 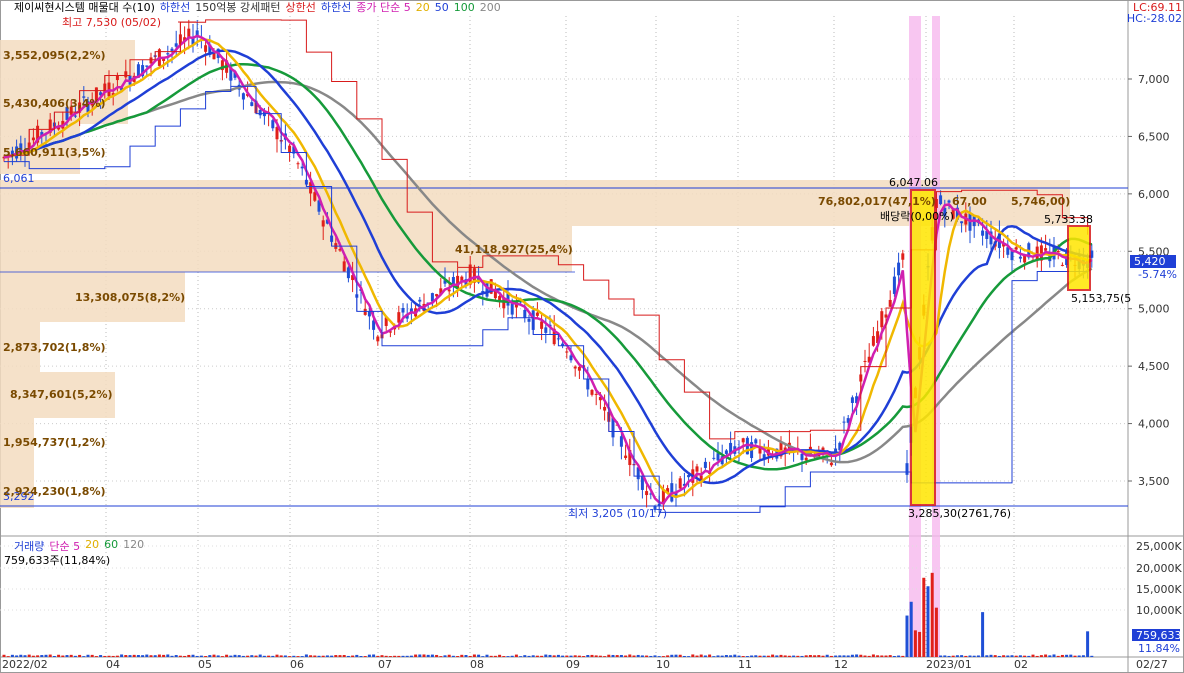 What do you see at coordinates (205, 664) in the screenshot?
I see `x-axis-label: 05` at bounding box center [205, 664].